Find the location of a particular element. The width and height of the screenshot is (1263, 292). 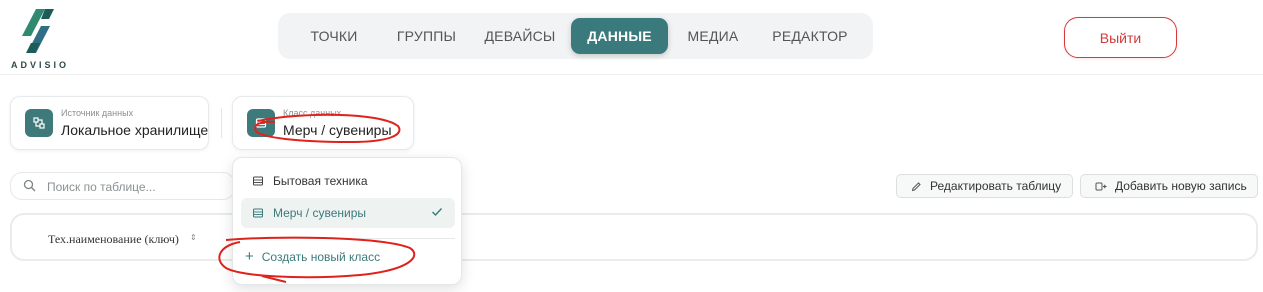

dropdown-option: Бытовая техника is located at coordinates (348, 181).